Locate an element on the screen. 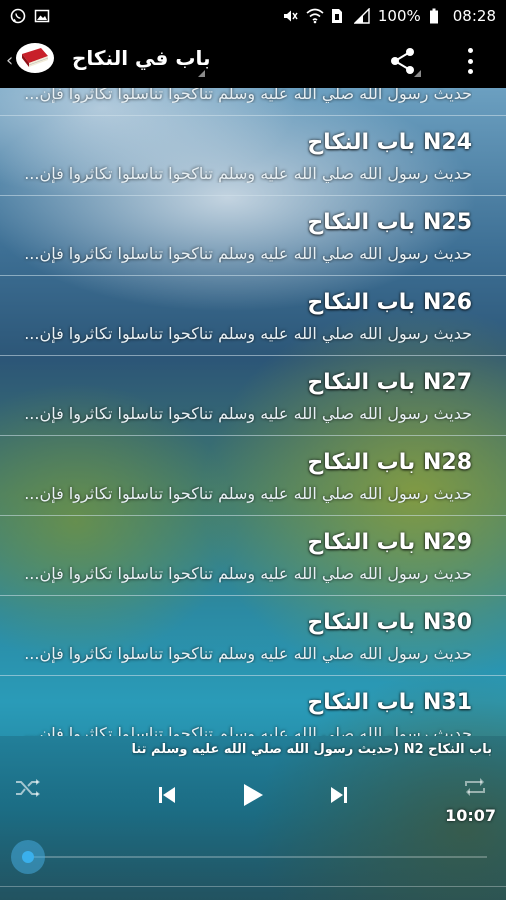 The height and width of the screenshot is (900, 506). signal-icon is located at coordinates (361, 15).